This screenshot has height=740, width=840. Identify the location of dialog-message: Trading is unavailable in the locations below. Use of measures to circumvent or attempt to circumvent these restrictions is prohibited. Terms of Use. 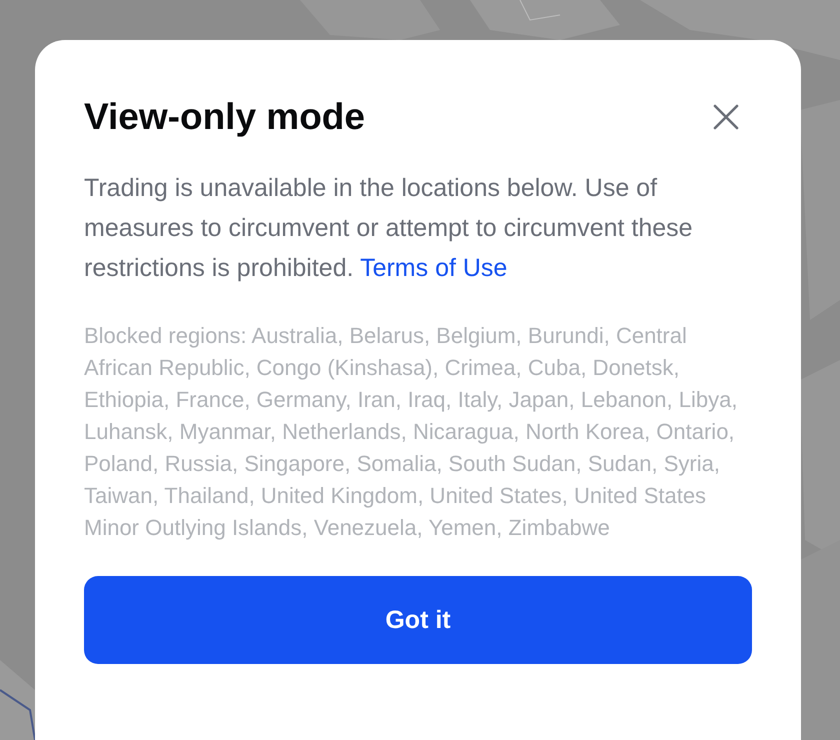
(389, 228).